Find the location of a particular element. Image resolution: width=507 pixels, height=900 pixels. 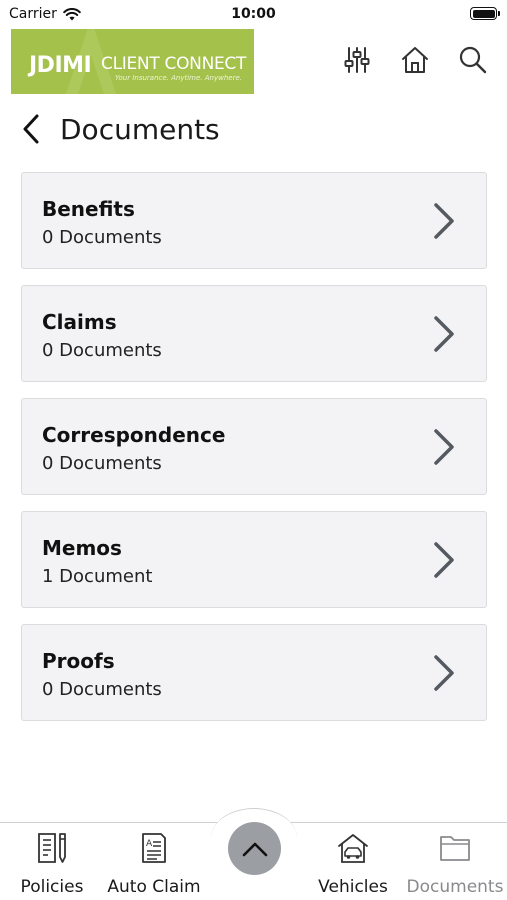

header-actions is located at coordinates (415, 60).